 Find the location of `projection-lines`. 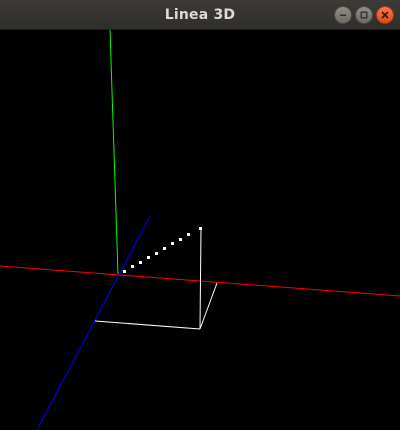

projection-lines is located at coordinates (156, 279).